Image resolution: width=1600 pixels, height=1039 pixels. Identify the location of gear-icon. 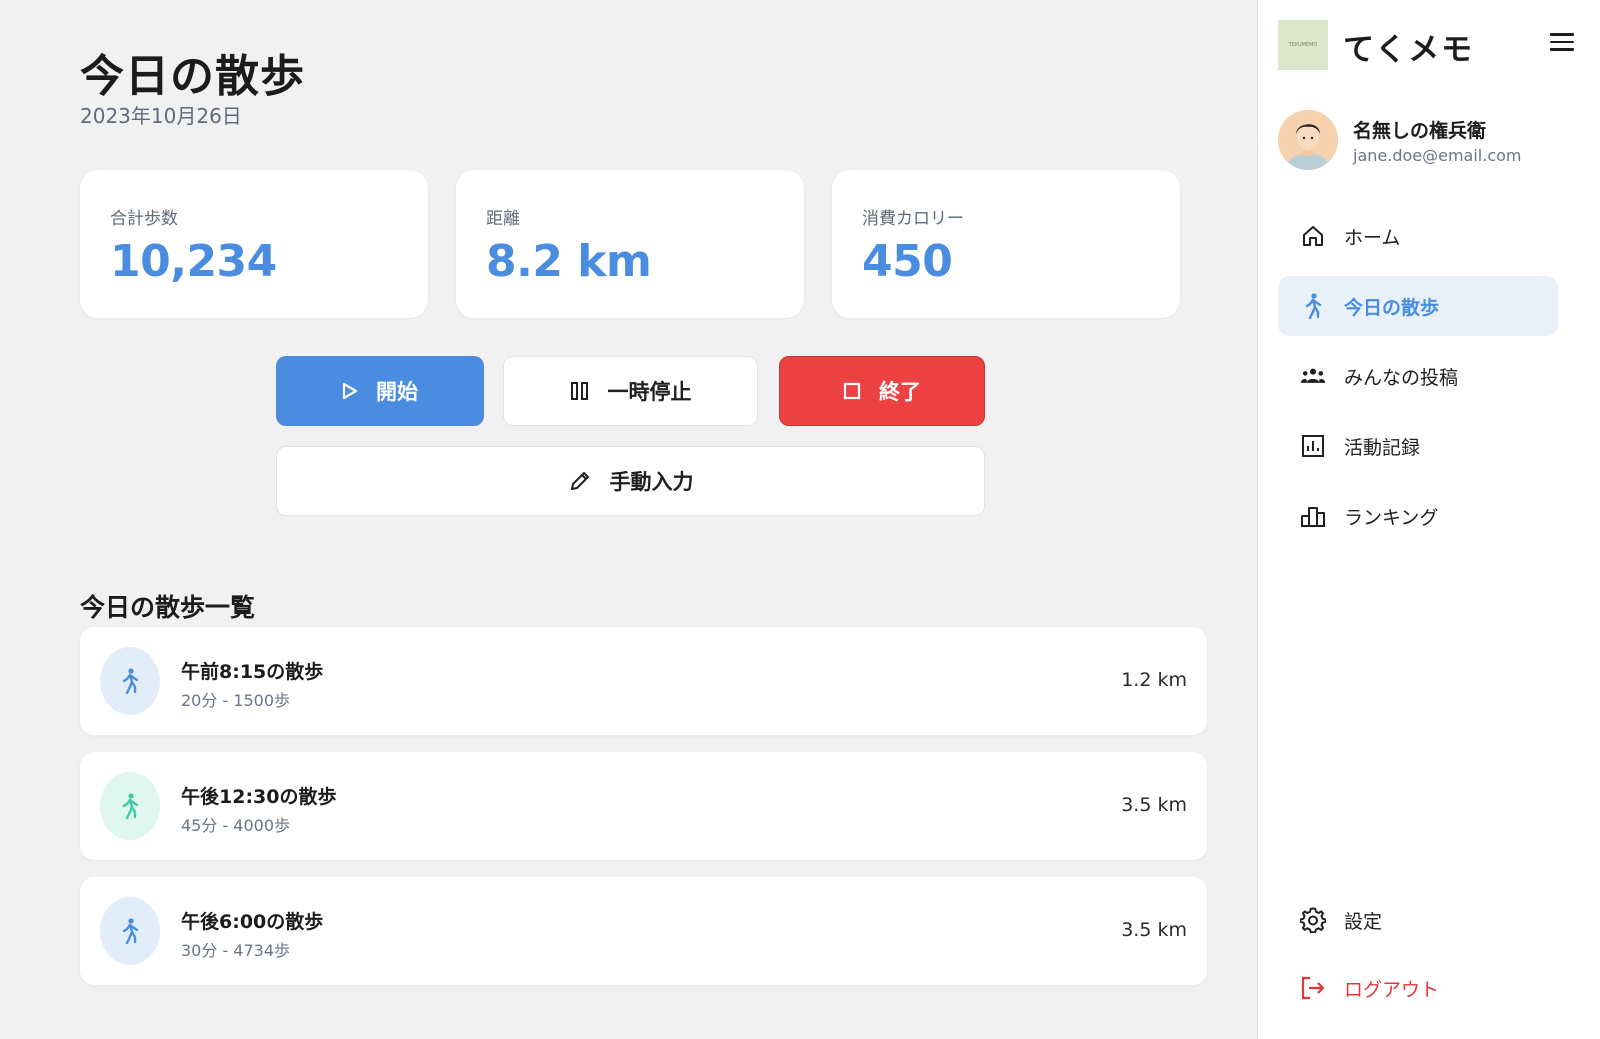
(1313, 920).